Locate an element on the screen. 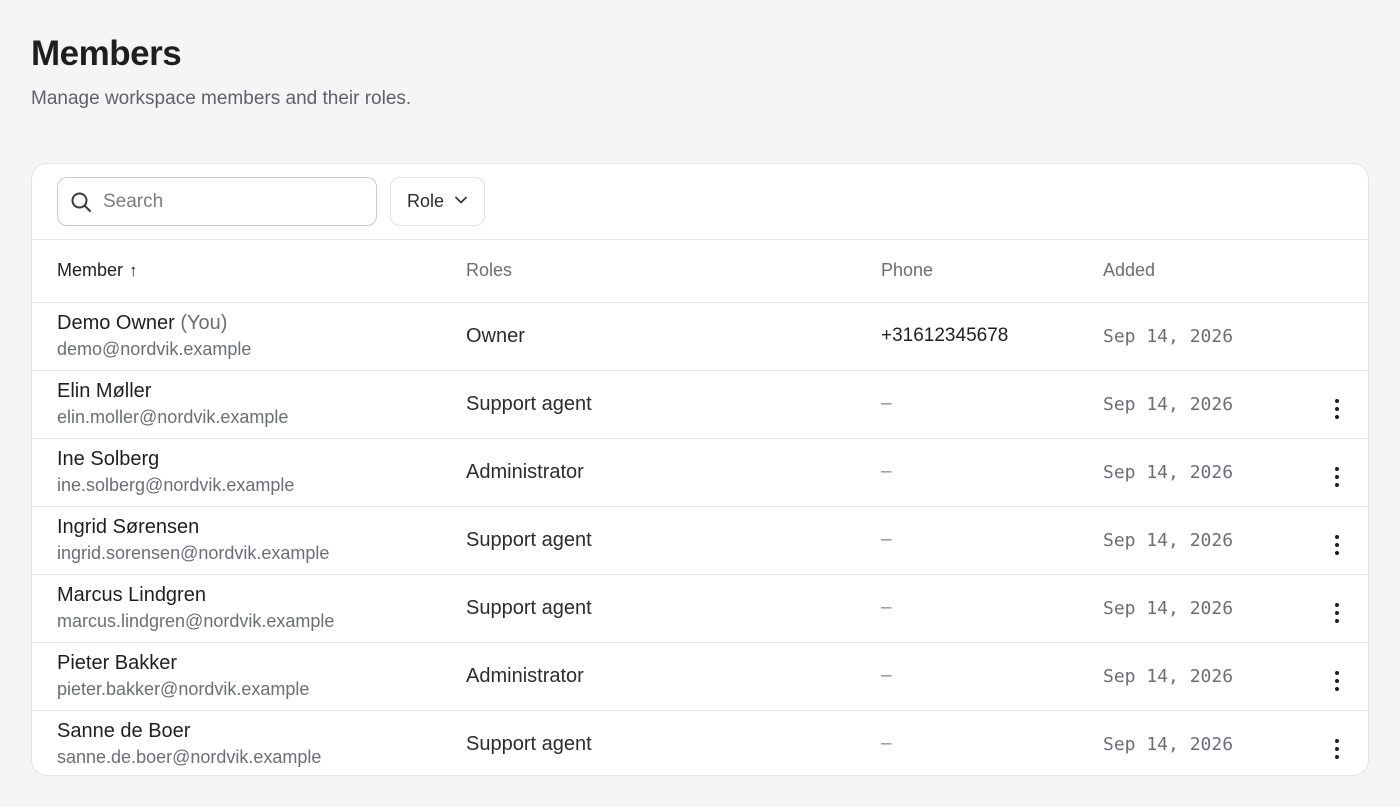  table-header-row: Member ↑ Roles Phone Added is located at coordinates (700, 271).